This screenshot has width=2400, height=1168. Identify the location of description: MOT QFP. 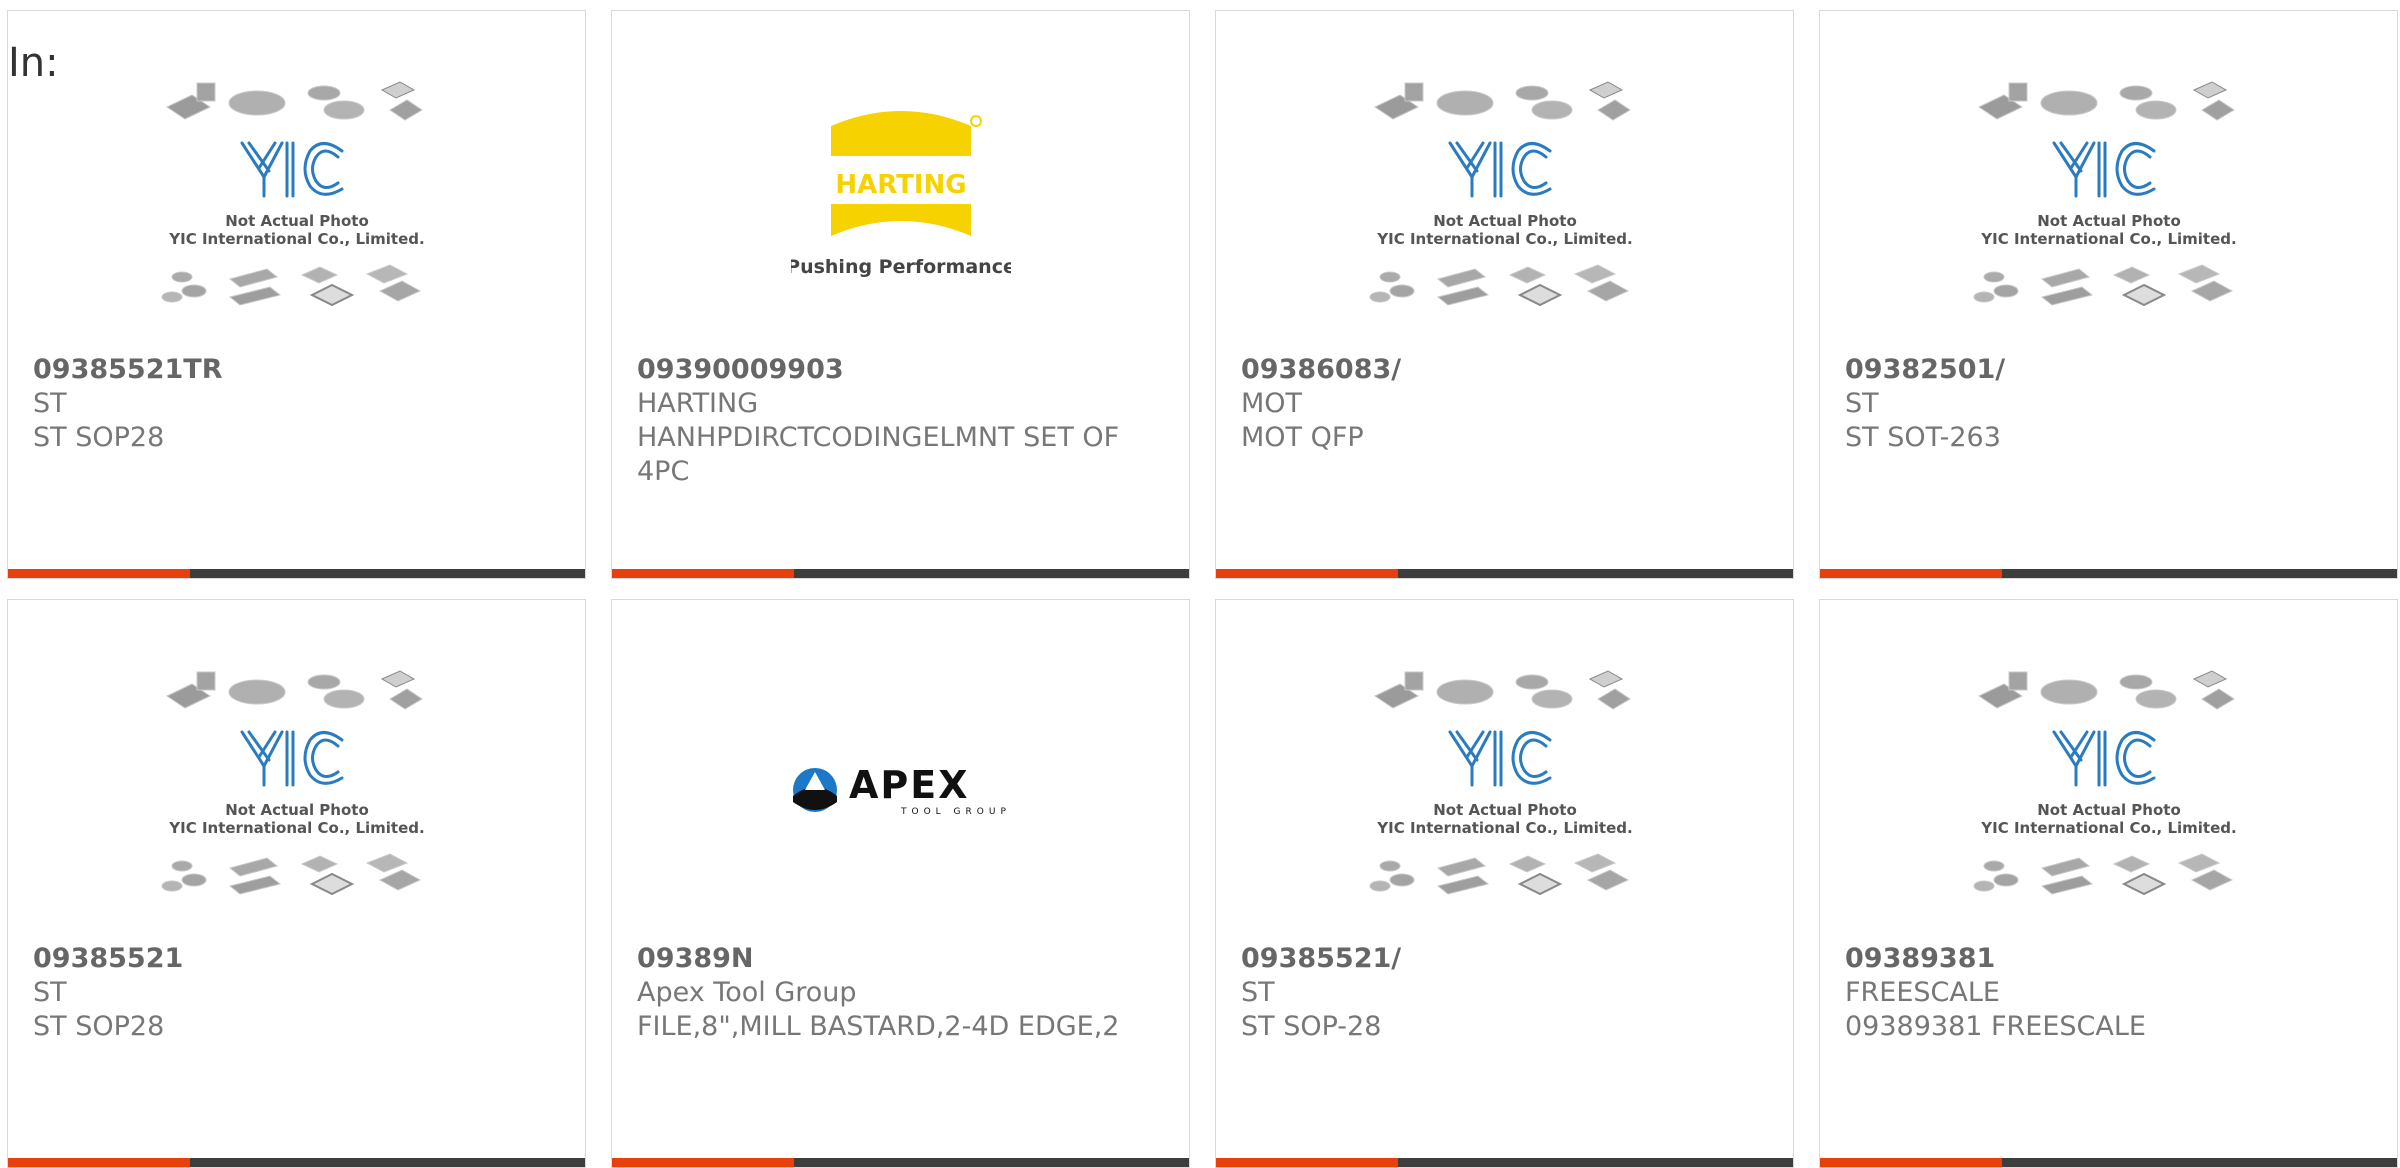
(1302, 437).